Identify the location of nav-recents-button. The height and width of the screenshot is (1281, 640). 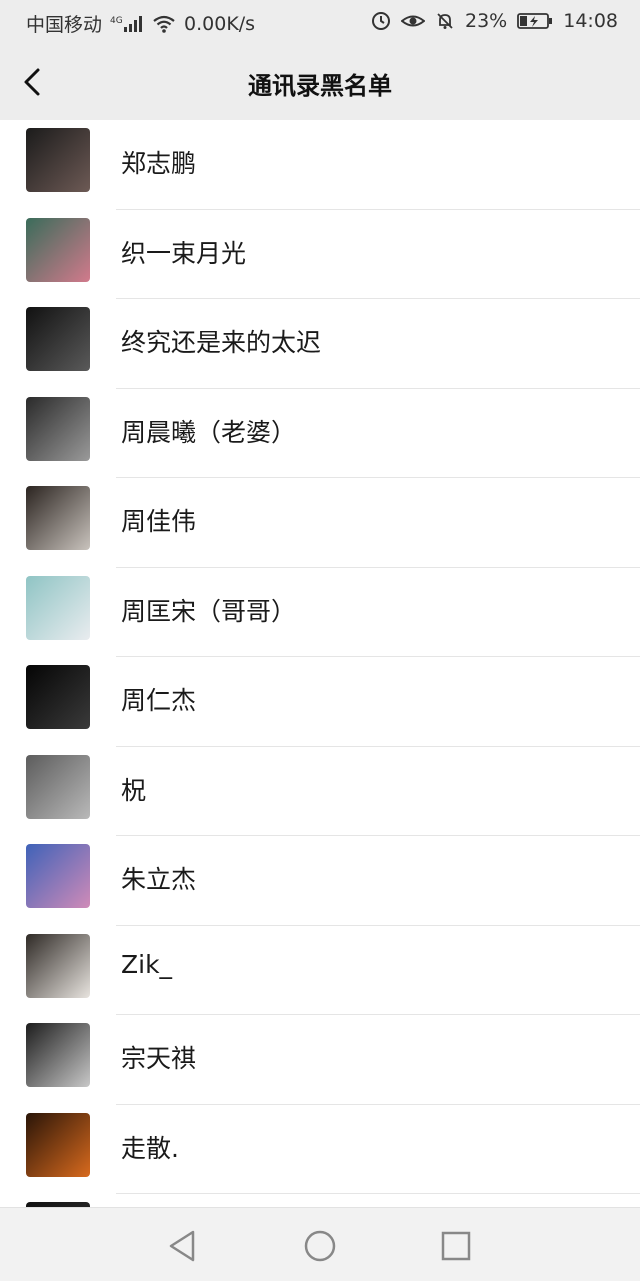
(456, 1246).